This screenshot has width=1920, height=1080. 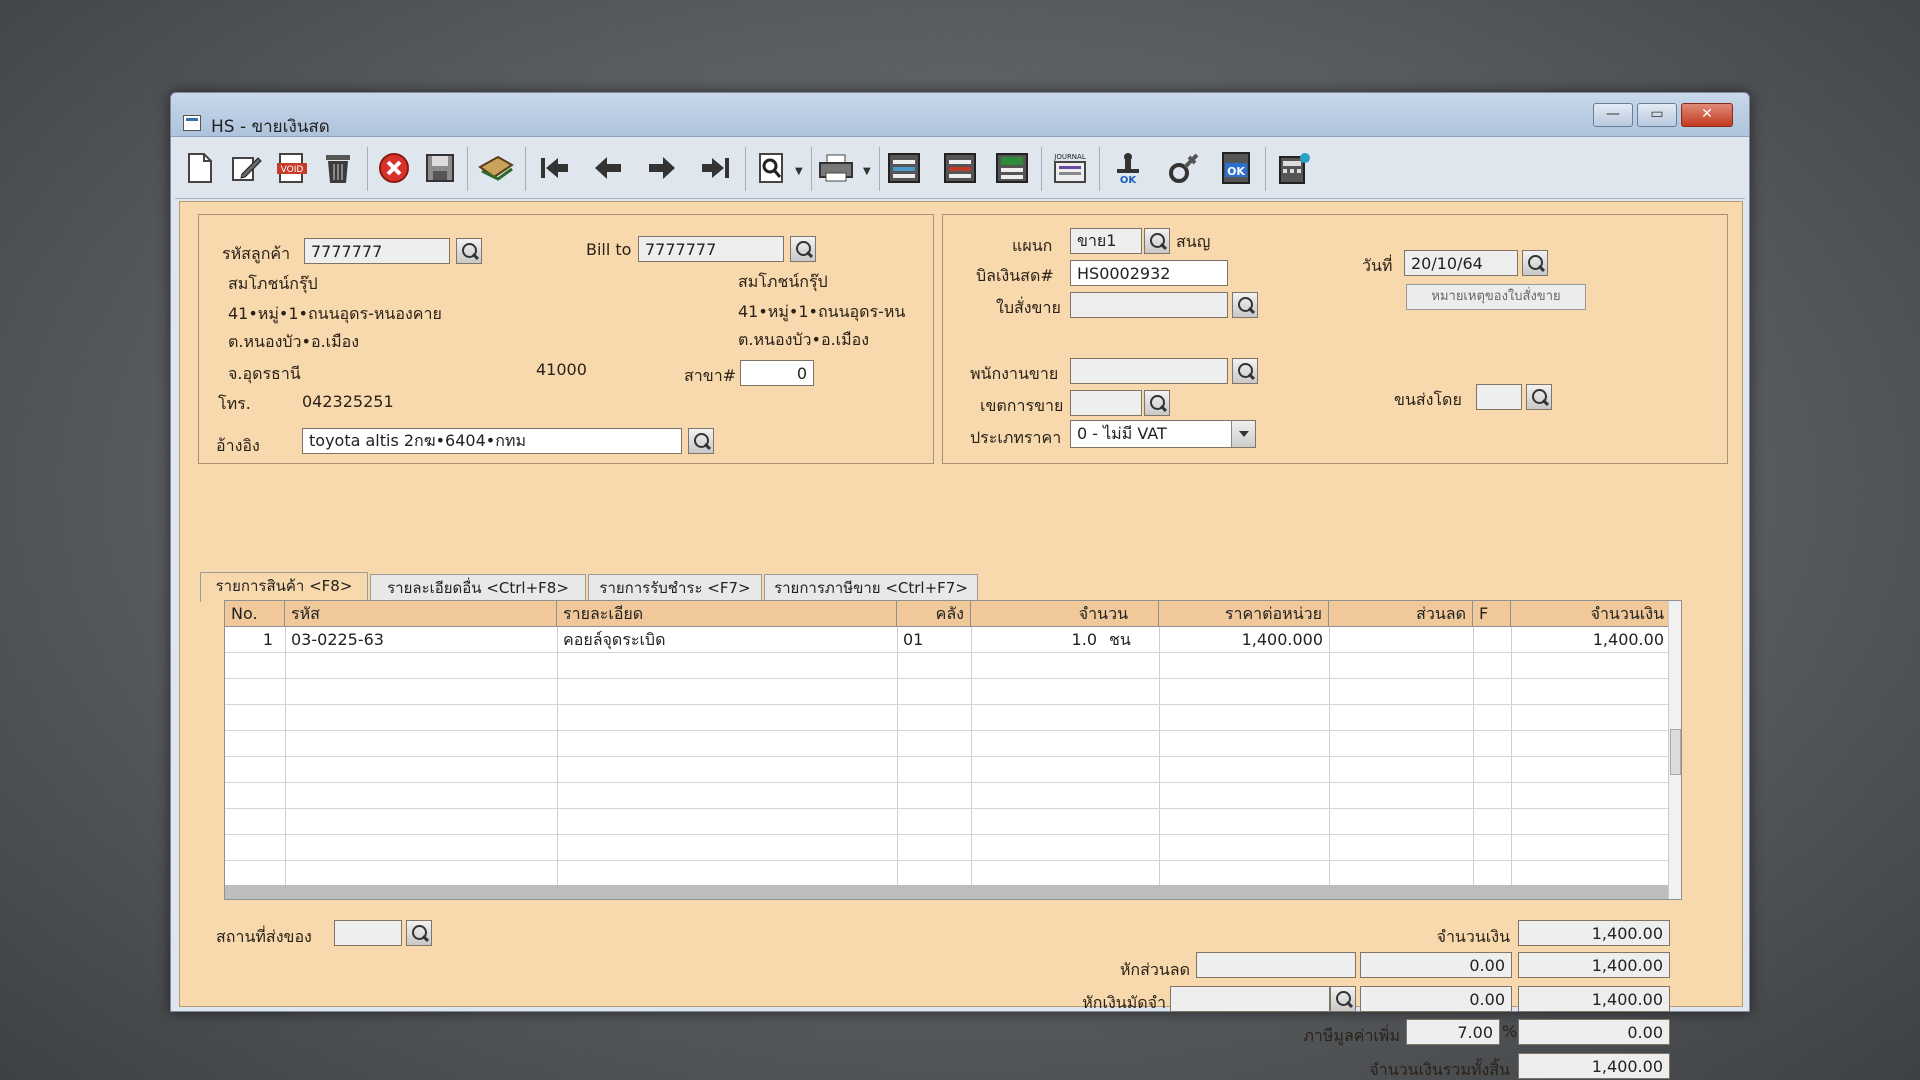 What do you see at coordinates (496, 168) in the screenshot?
I see `notes-icon` at bounding box center [496, 168].